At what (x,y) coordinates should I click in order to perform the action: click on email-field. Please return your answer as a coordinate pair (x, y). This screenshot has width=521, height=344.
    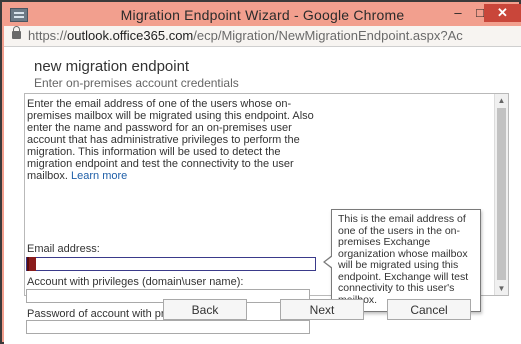
    Looking at the image, I should click on (171, 264).